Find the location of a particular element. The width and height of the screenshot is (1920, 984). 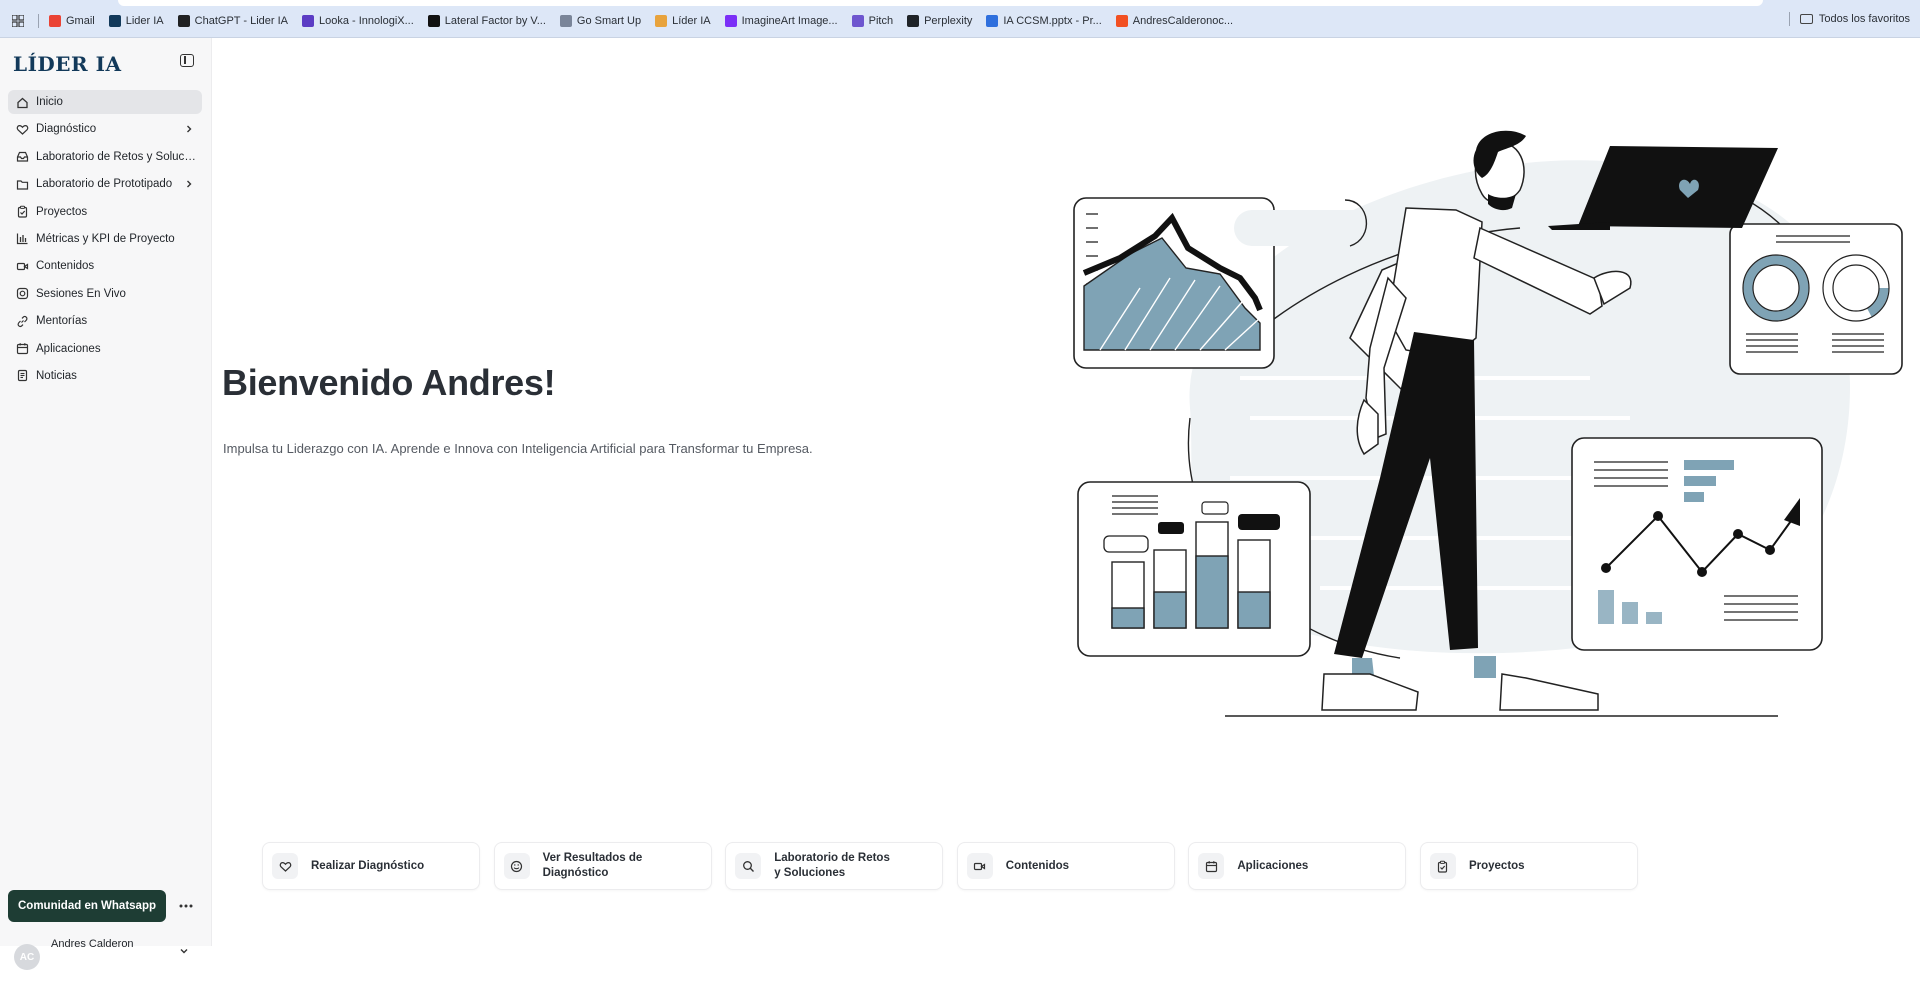

quick-action-realizar-diagnostico: Realizar Diagnóstico is located at coordinates (371, 866).